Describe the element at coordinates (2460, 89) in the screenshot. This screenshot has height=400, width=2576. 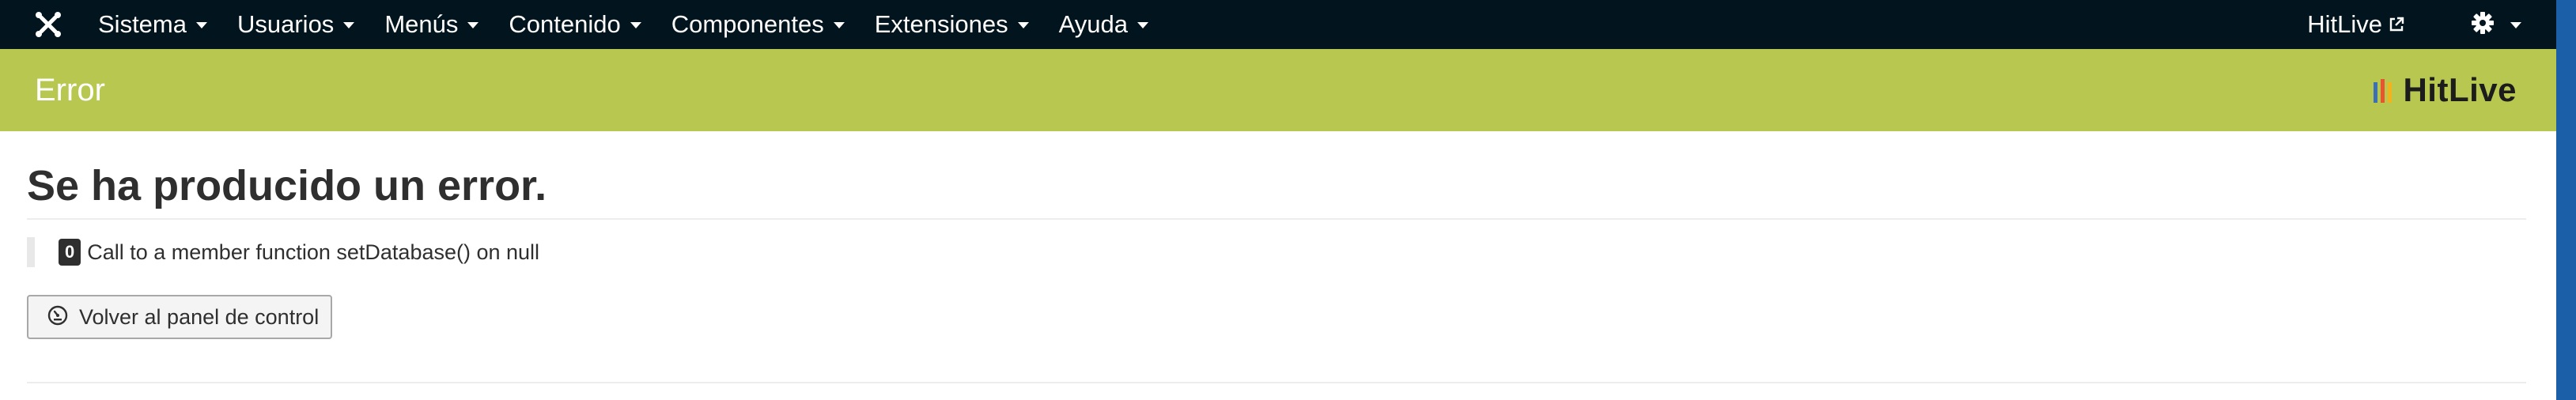
I see `brand-name: HitLive` at that location.